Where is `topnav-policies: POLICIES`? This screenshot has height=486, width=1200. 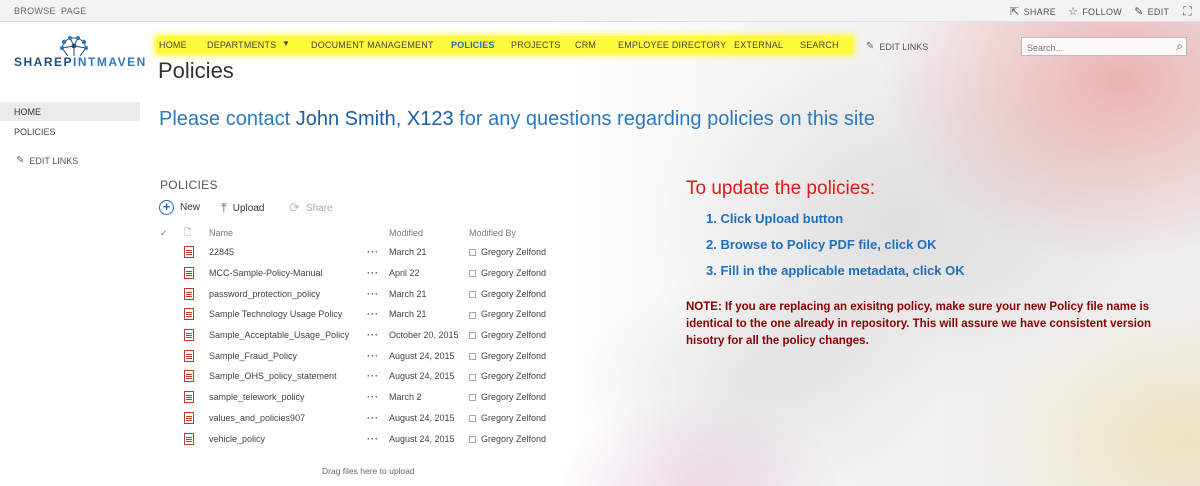 topnav-policies: POLICIES is located at coordinates (473, 45).